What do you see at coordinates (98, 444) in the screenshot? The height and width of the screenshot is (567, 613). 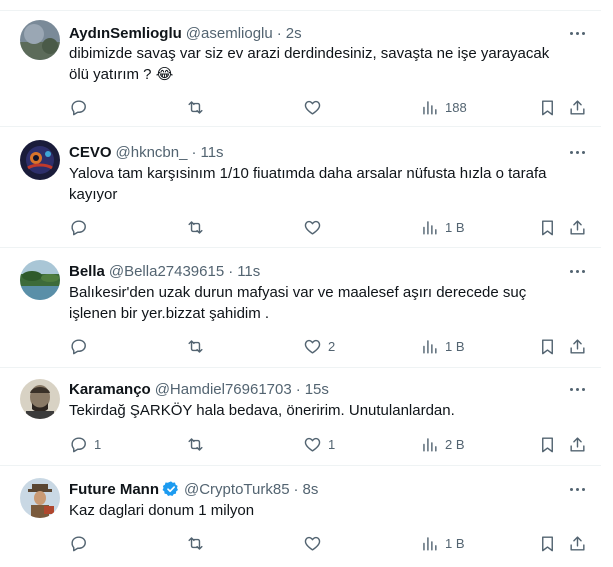 I see `reply-count: 1` at bounding box center [98, 444].